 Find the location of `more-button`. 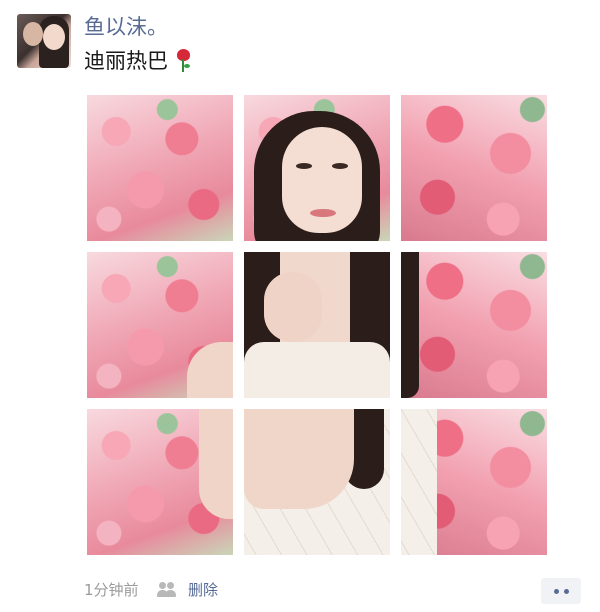

more-button is located at coordinates (561, 591).